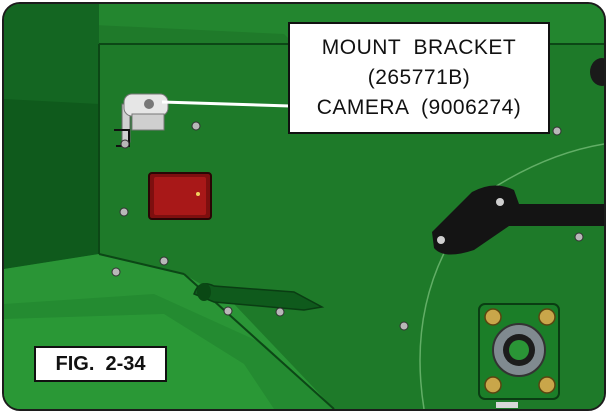  What do you see at coordinates (51, 184) in the screenshot?
I see `left-mid-panel` at bounding box center [51, 184].